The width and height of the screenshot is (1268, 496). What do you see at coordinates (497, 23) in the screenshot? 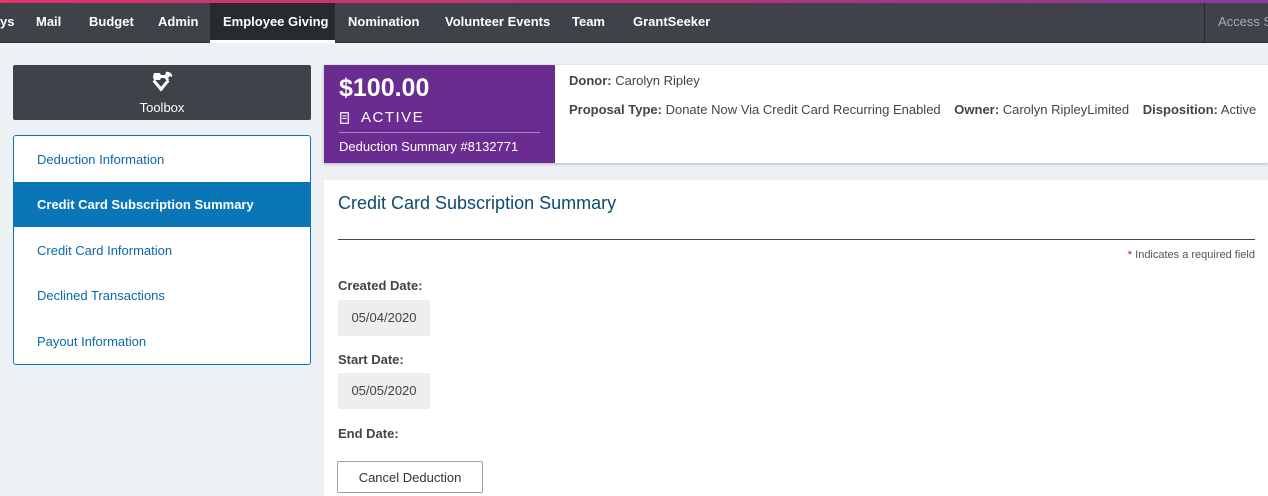
I see `nav-item-volunteer-events: Volunteer Events` at bounding box center [497, 23].